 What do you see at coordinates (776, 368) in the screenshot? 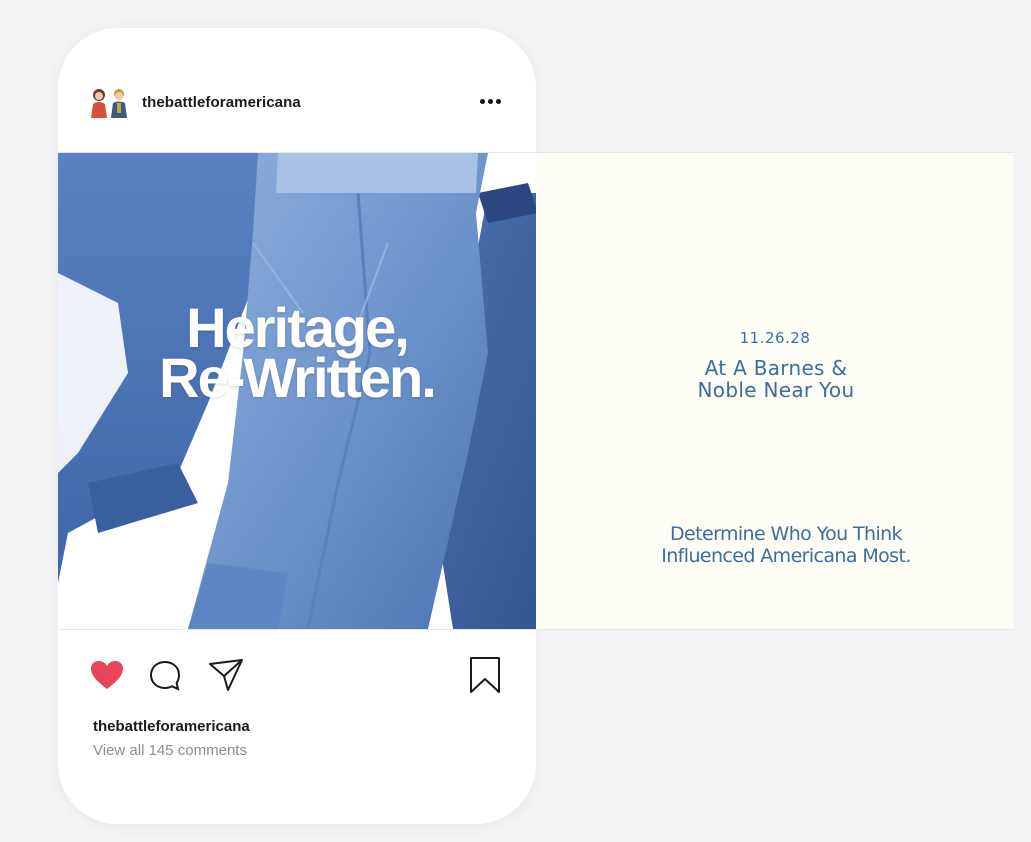
I see `event-location-line-1: At A Barnes &` at bounding box center [776, 368].